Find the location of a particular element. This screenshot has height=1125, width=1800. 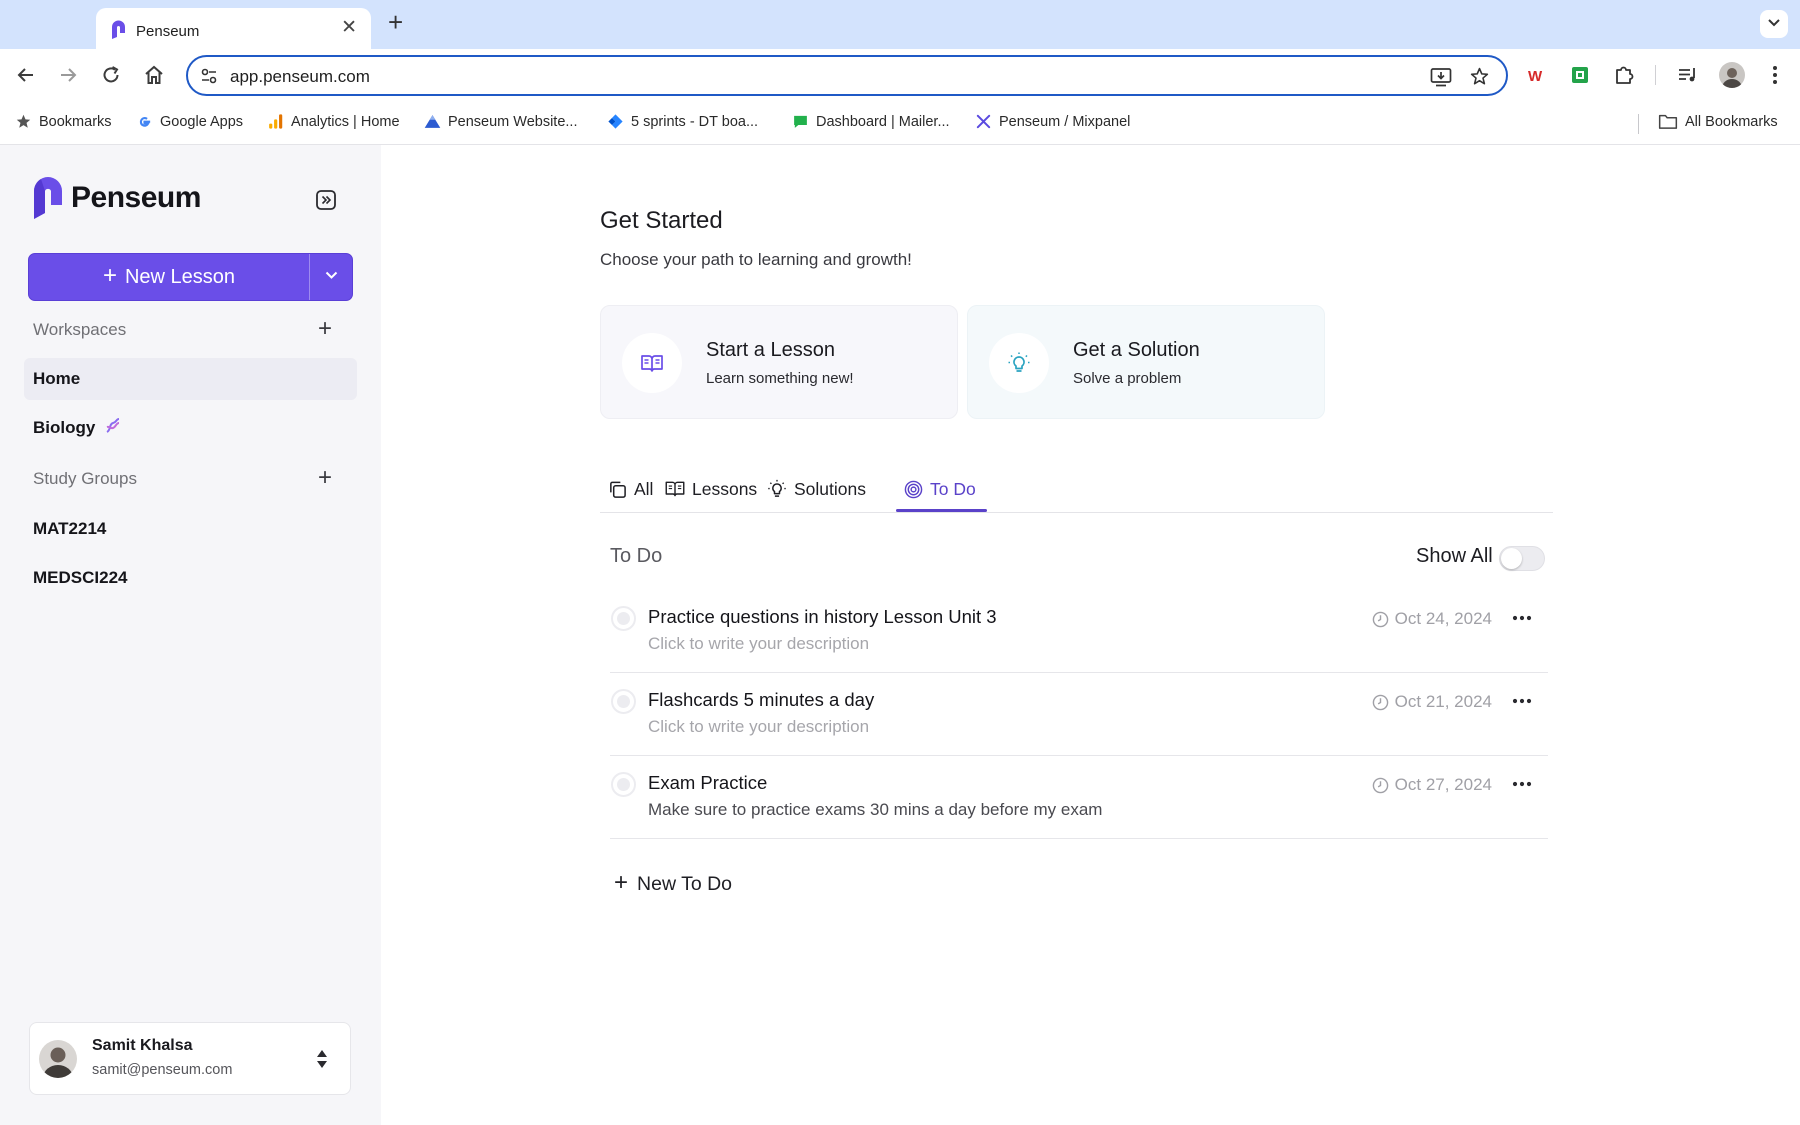

collapse-sidebar-icon is located at coordinates (326, 200).